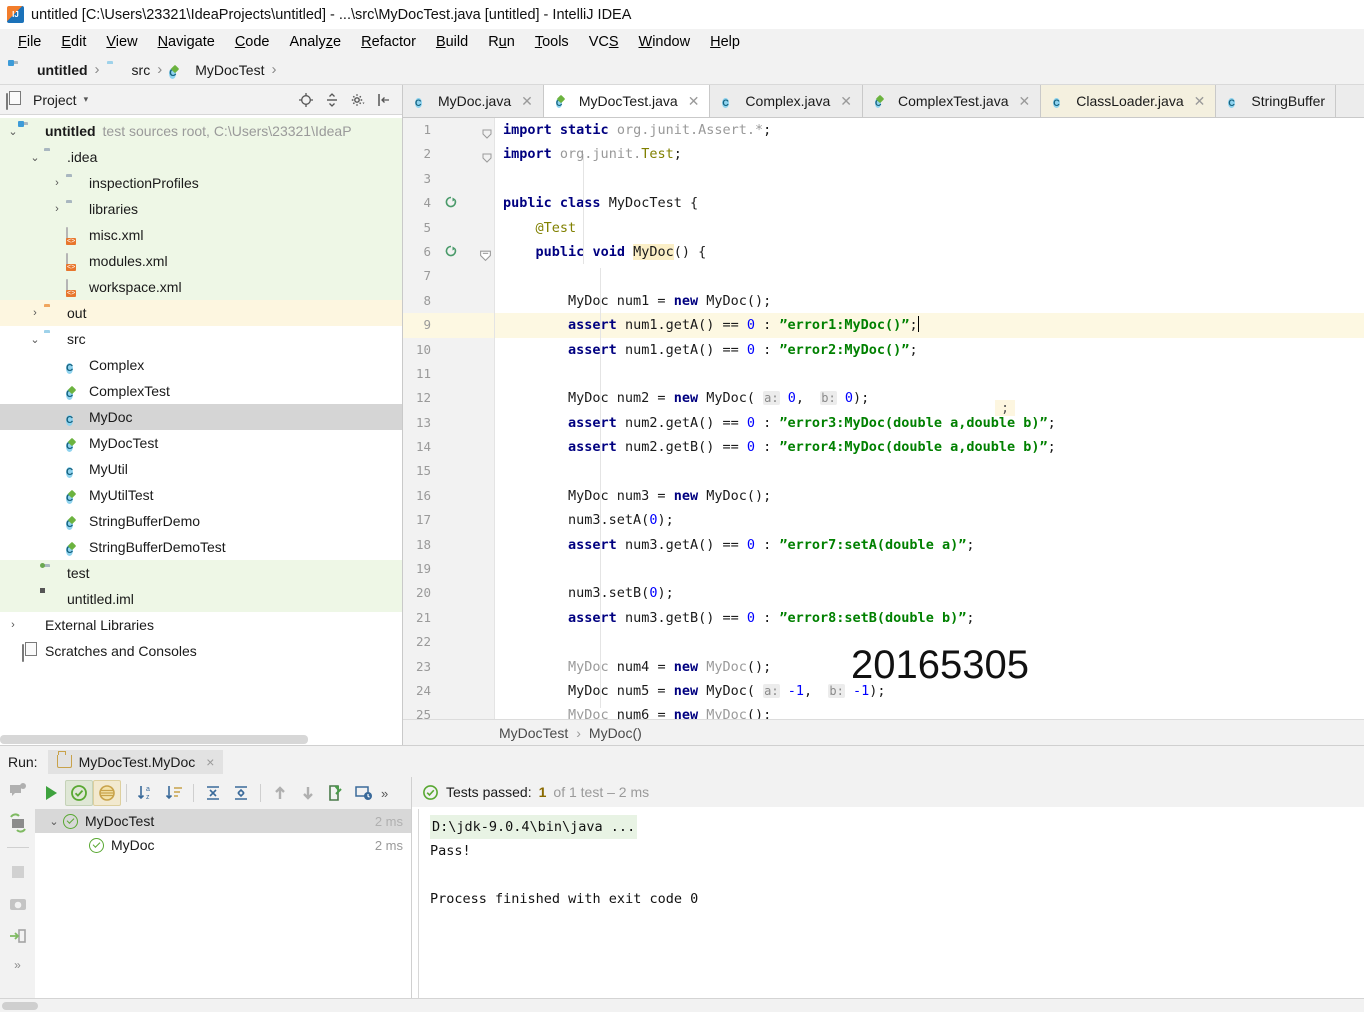 This screenshot has height=1012, width=1364. Describe the element at coordinates (18, 791) in the screenshot. I see `console-icon` at that location.